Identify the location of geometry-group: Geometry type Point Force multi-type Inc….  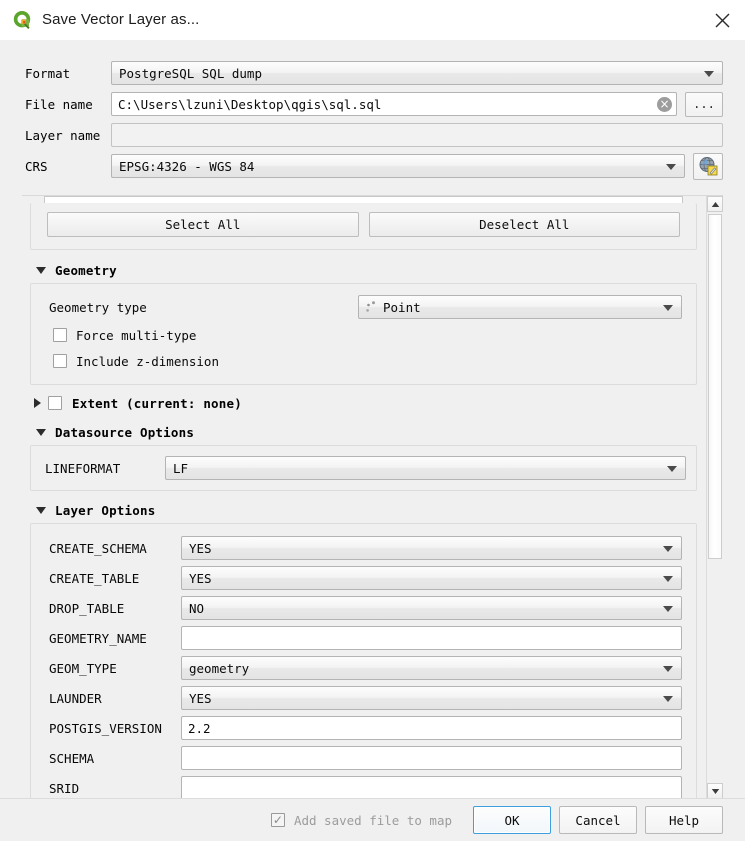
(363, 334).